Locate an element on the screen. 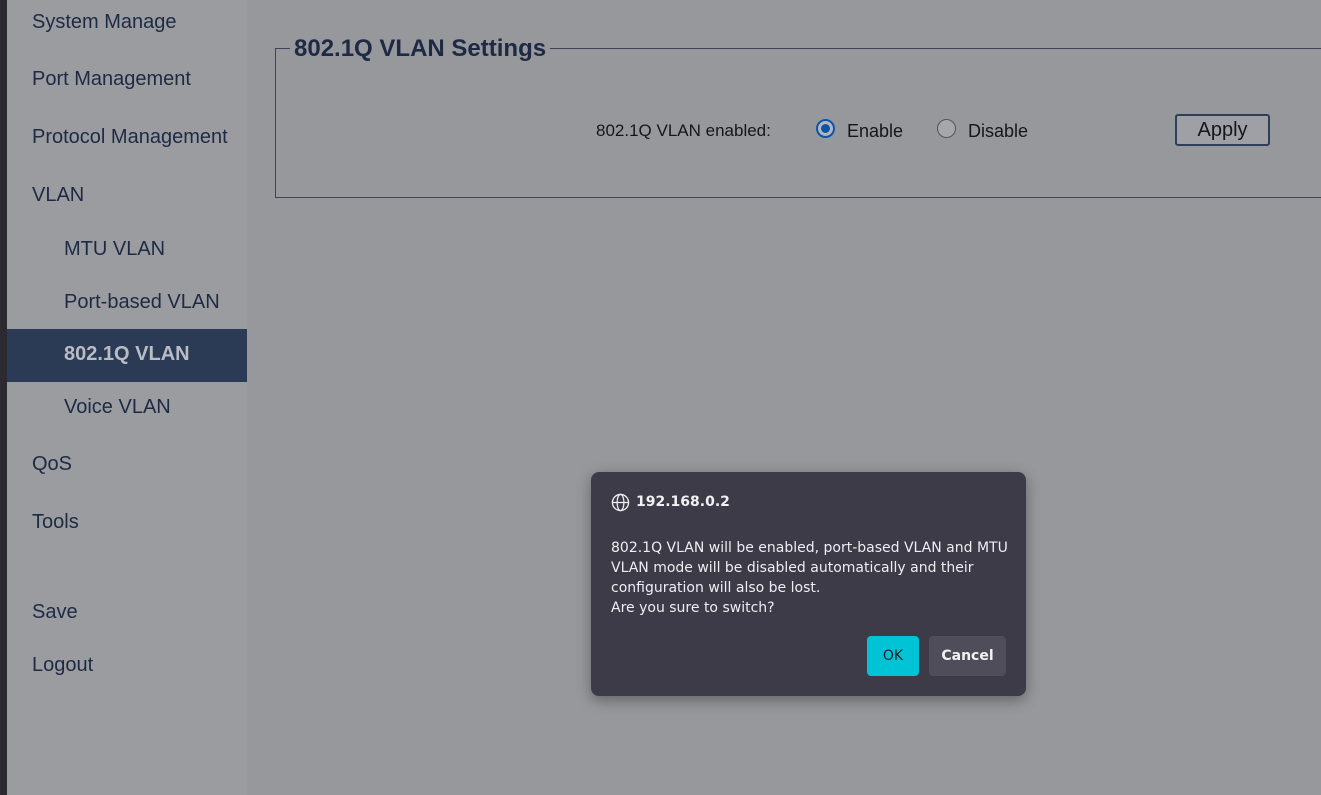  sidebar-item-label: 802.1Q VLAN is located at coordinates (127, 354).